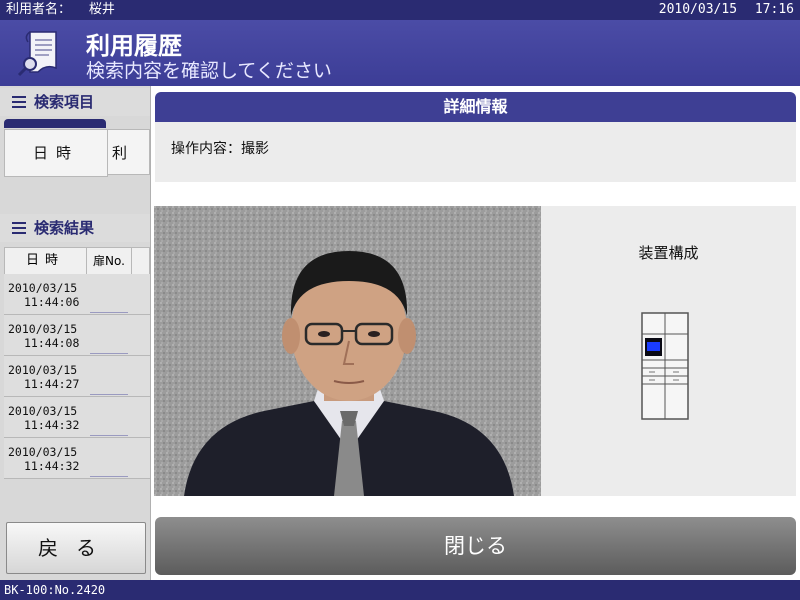  Describe the element at coordinates (665, 366) in the screenshot. I see `locker-diagram-icon` at that location.